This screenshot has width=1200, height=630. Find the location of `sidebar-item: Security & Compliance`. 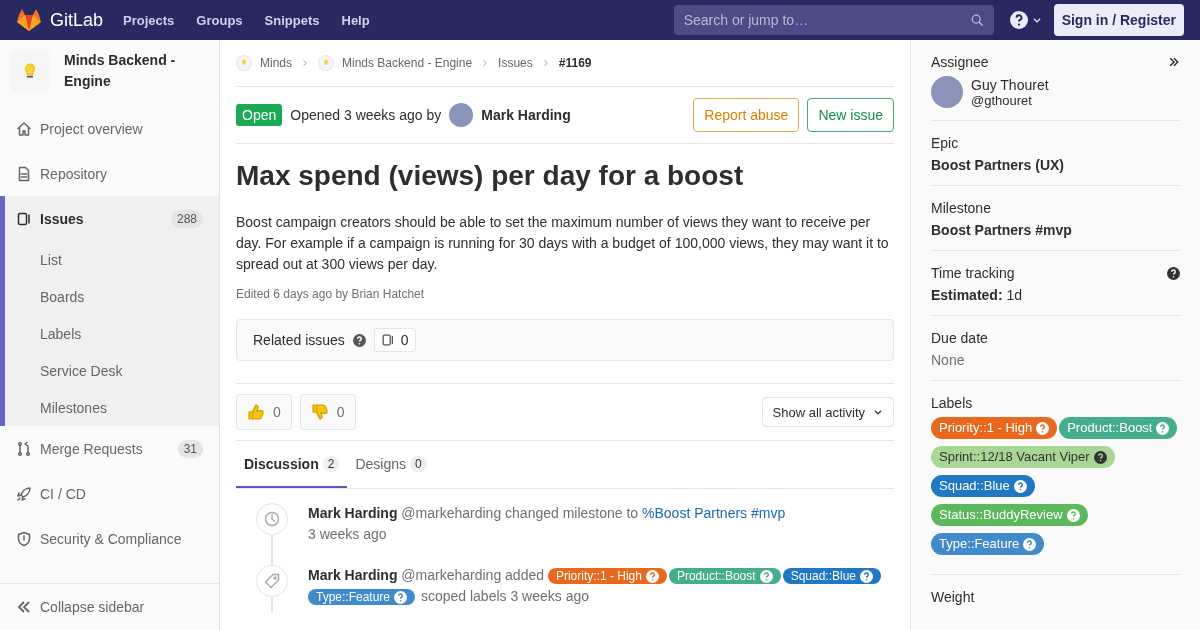

sidebar-item: Security & Compliance is located at coordinates (109, 538).